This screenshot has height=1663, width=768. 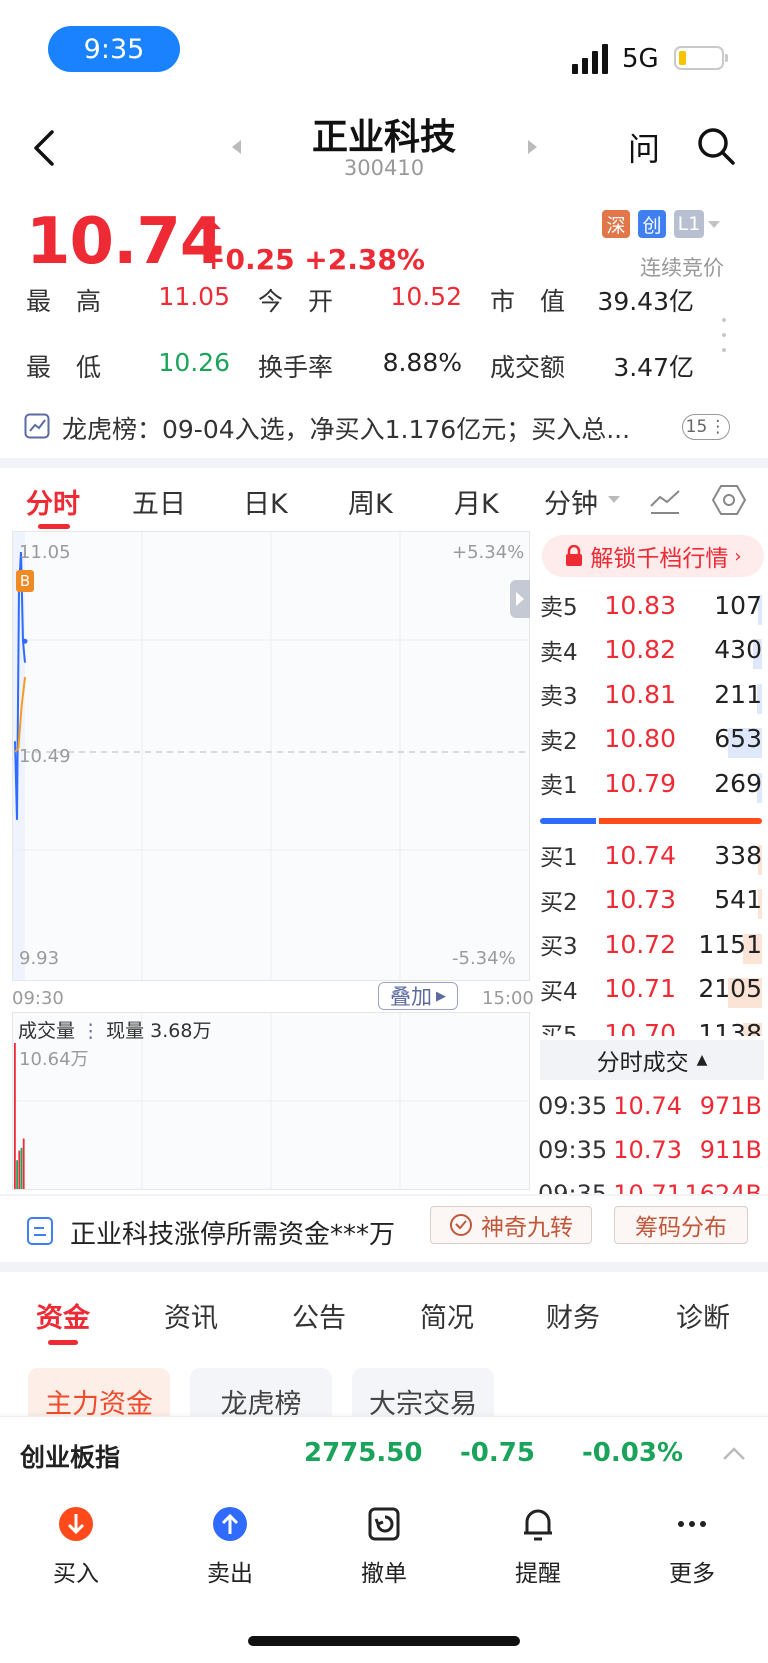 What do you see at coordinates (230, 1546) in the screenshot?
I see `nav-sell: 卖出` at bounding box center [230, 1546].